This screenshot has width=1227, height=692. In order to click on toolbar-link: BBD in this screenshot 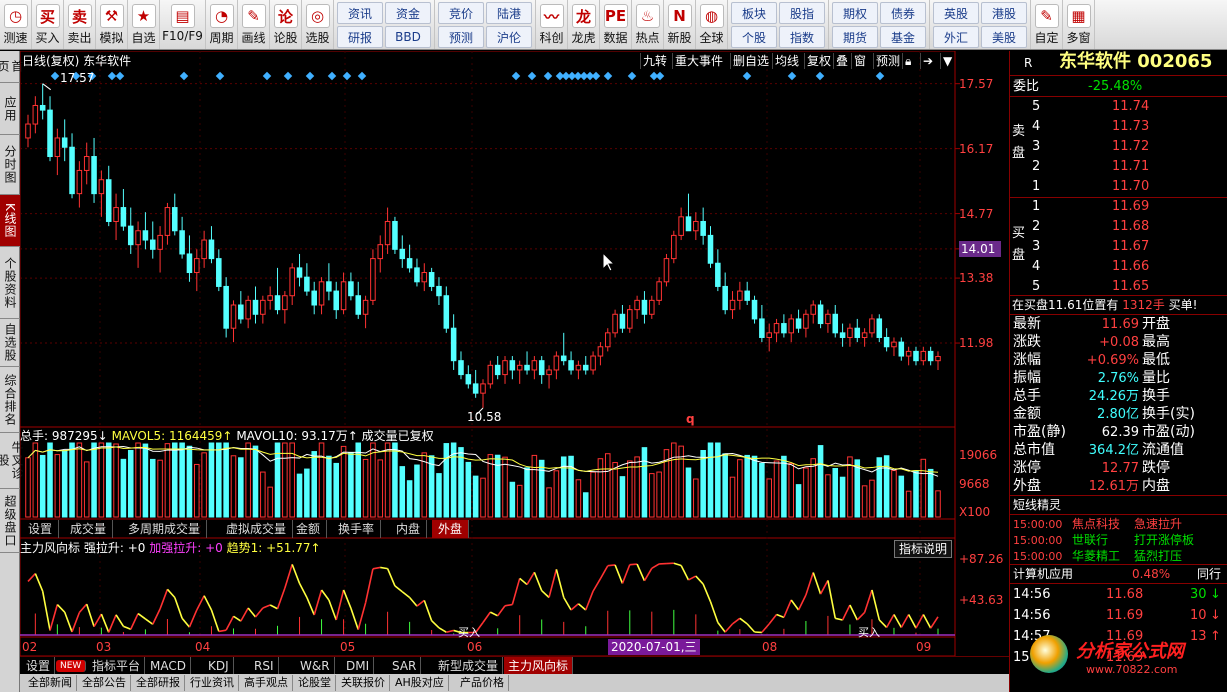, I will do `click(408, 37)`.